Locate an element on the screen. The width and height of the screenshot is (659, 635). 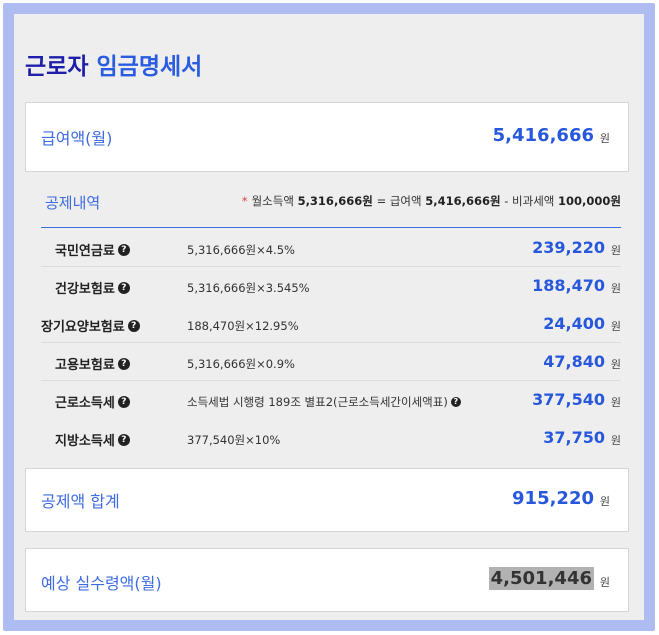
deduction-name-text: 지방소득세 is located at coordinates (85, 441).